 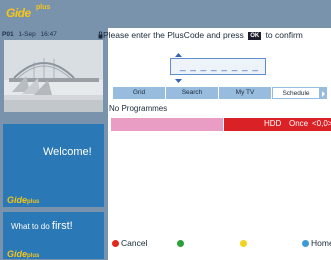 I want to click on up-arrow-icon, so click(x=178, y=55).